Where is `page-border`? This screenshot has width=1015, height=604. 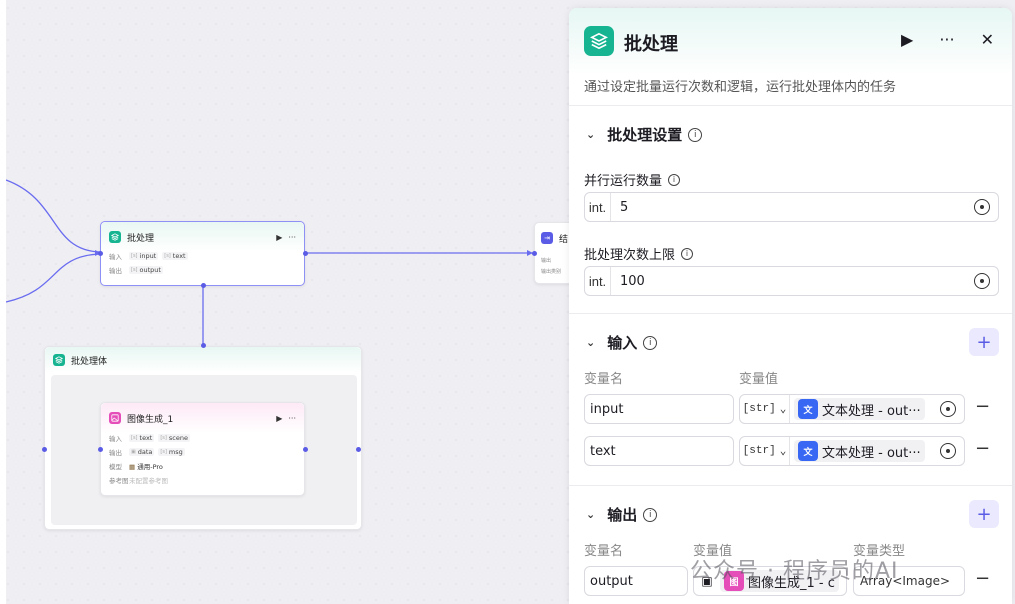 page-border is located at coordinates (3, 302).